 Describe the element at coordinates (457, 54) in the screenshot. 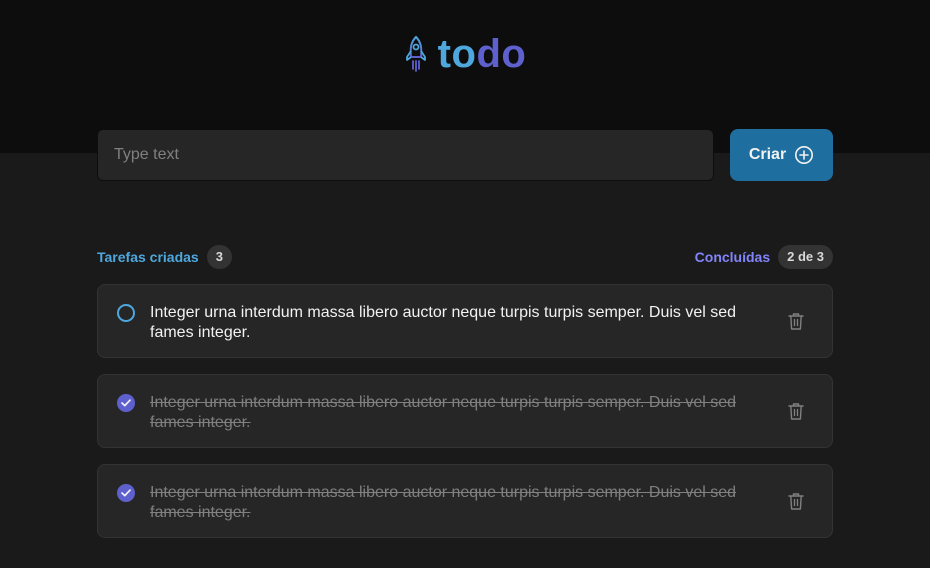

I see `logo-text-to: to` at that location.